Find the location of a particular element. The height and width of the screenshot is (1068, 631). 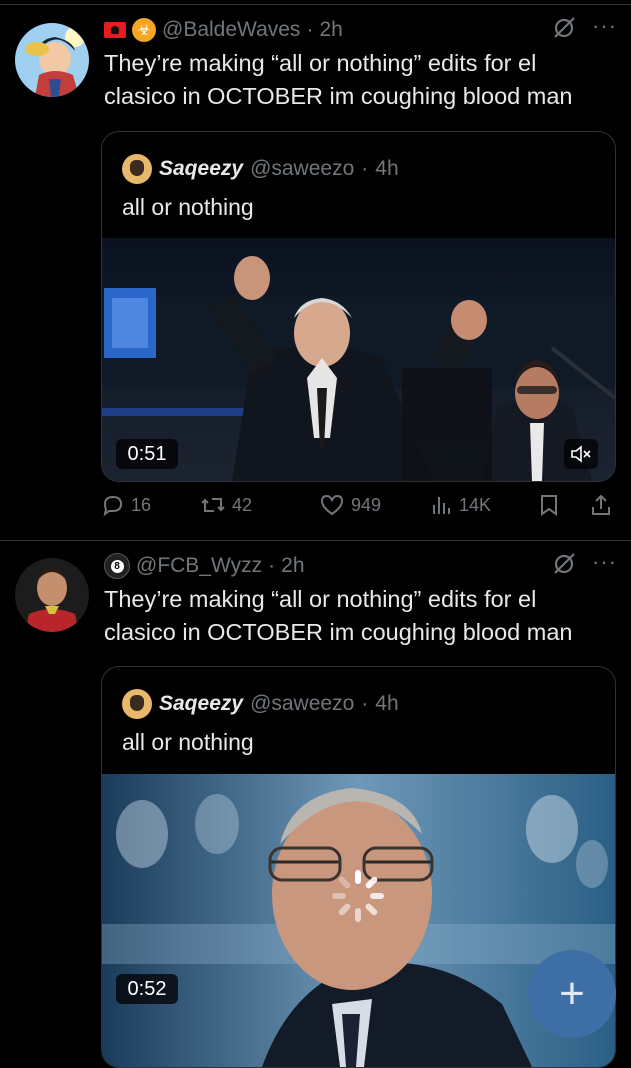

reply-count: 16 is located at coordinates (141, 504).